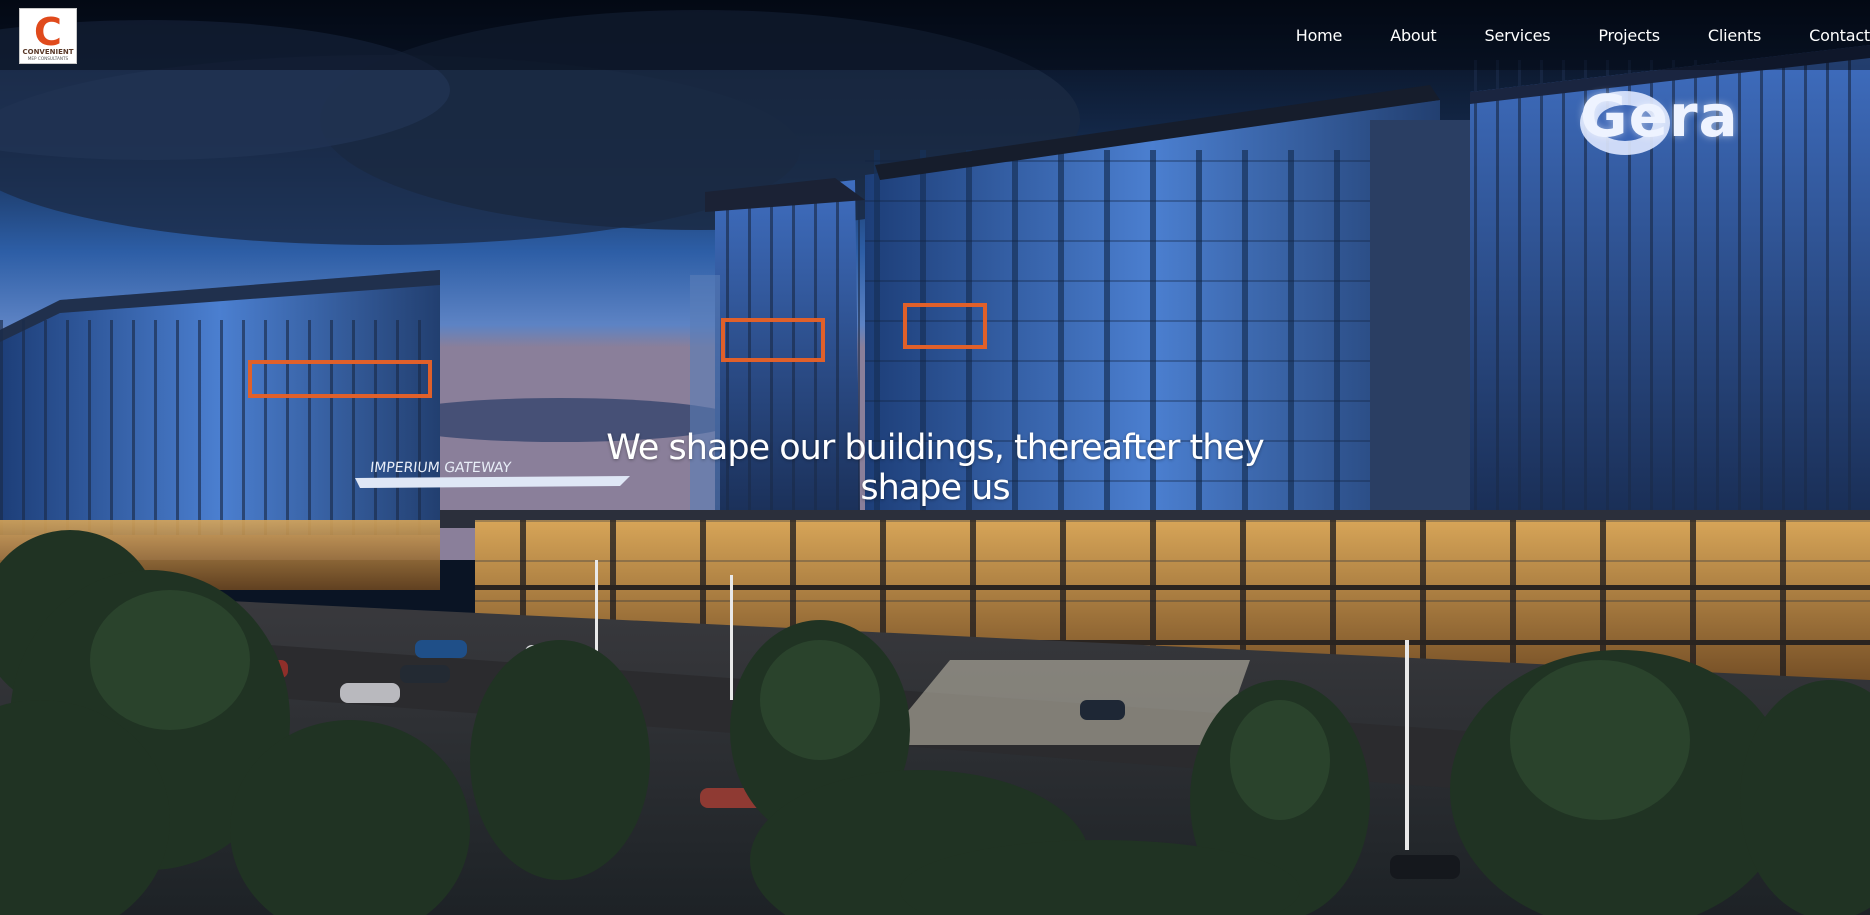 The height and width of the screenshot is (915, 1870). What do you see at coordinates (1629, 36) in the screenshot?
I see `nav-projects-link: Projects` at bounding box center [1629, 36].